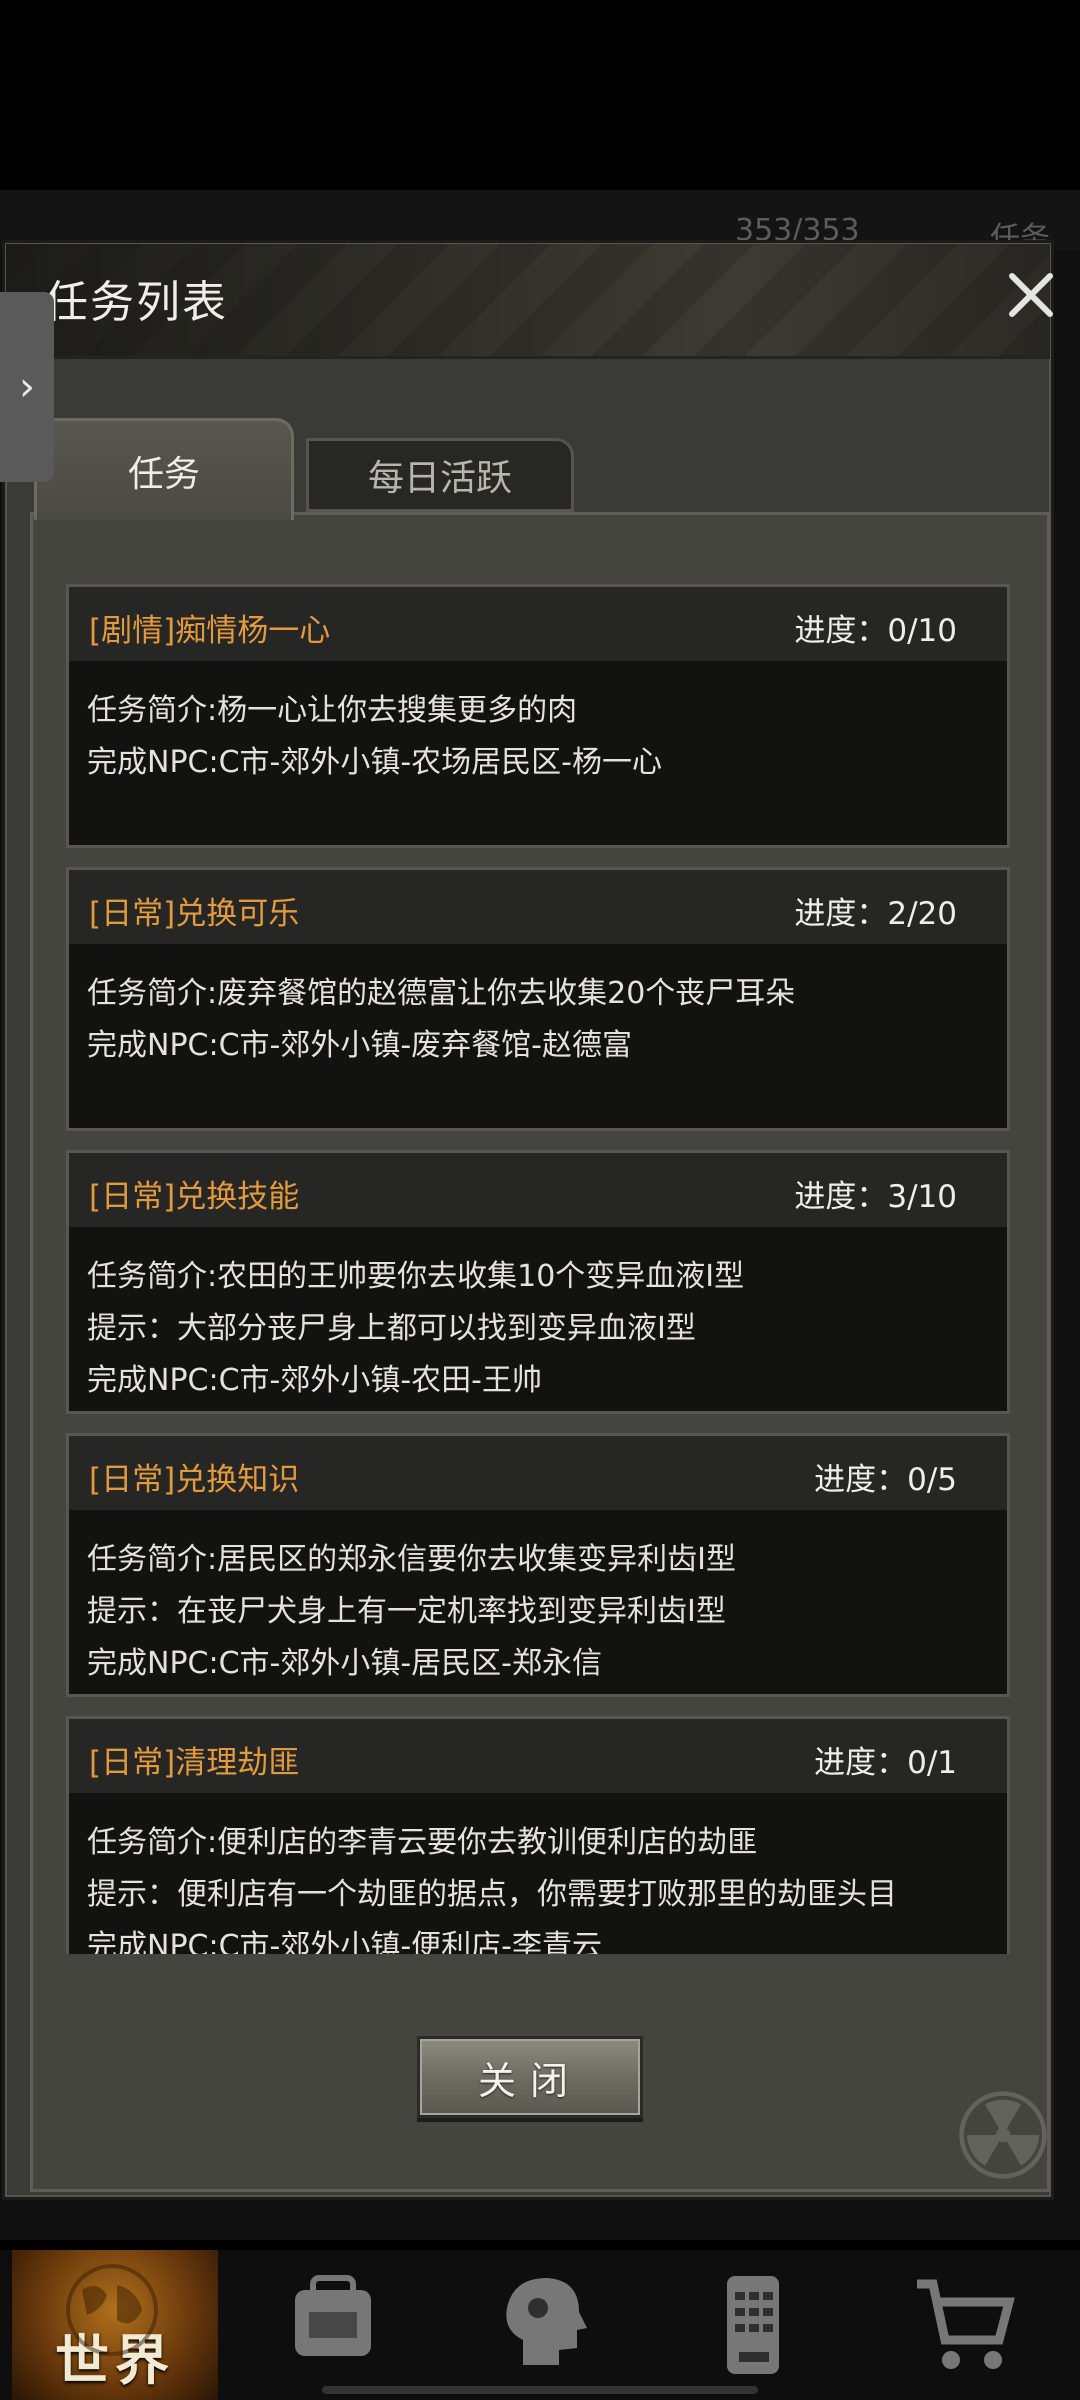 The height and width of the screenshot is (2400, 1080). What do you see at coordinates (492, 1894) in the screenshot?
I see `quest-hint: 提示：便利店有一个劫匪的据点，你需要打败那里的劫匪头目` at bounding box center [492, 1894].